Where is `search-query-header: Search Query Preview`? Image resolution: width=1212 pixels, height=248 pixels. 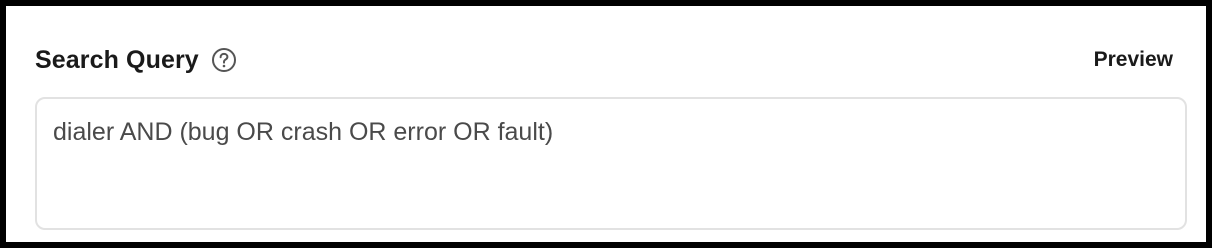
search-query-header: Search Query Preview is located at coordinates (606, 60).